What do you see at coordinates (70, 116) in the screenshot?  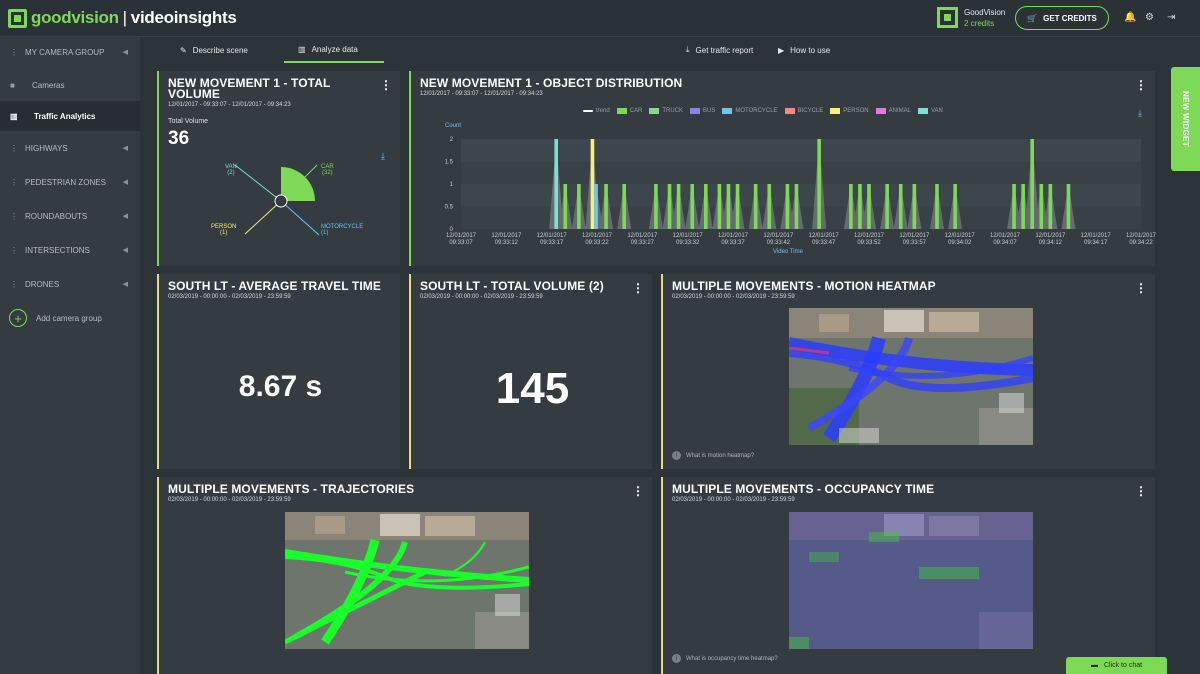 I see `sidebar-item-traffic-analytics: ▥ Traffic Analytics` at bounding box center [70, 116].